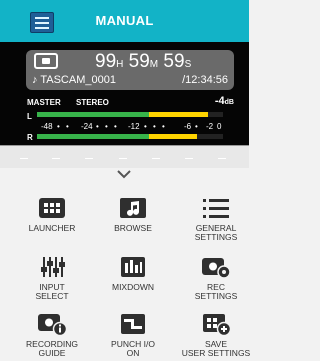  I want to click on remaining-time: /12:34:56, so click(205, 80).